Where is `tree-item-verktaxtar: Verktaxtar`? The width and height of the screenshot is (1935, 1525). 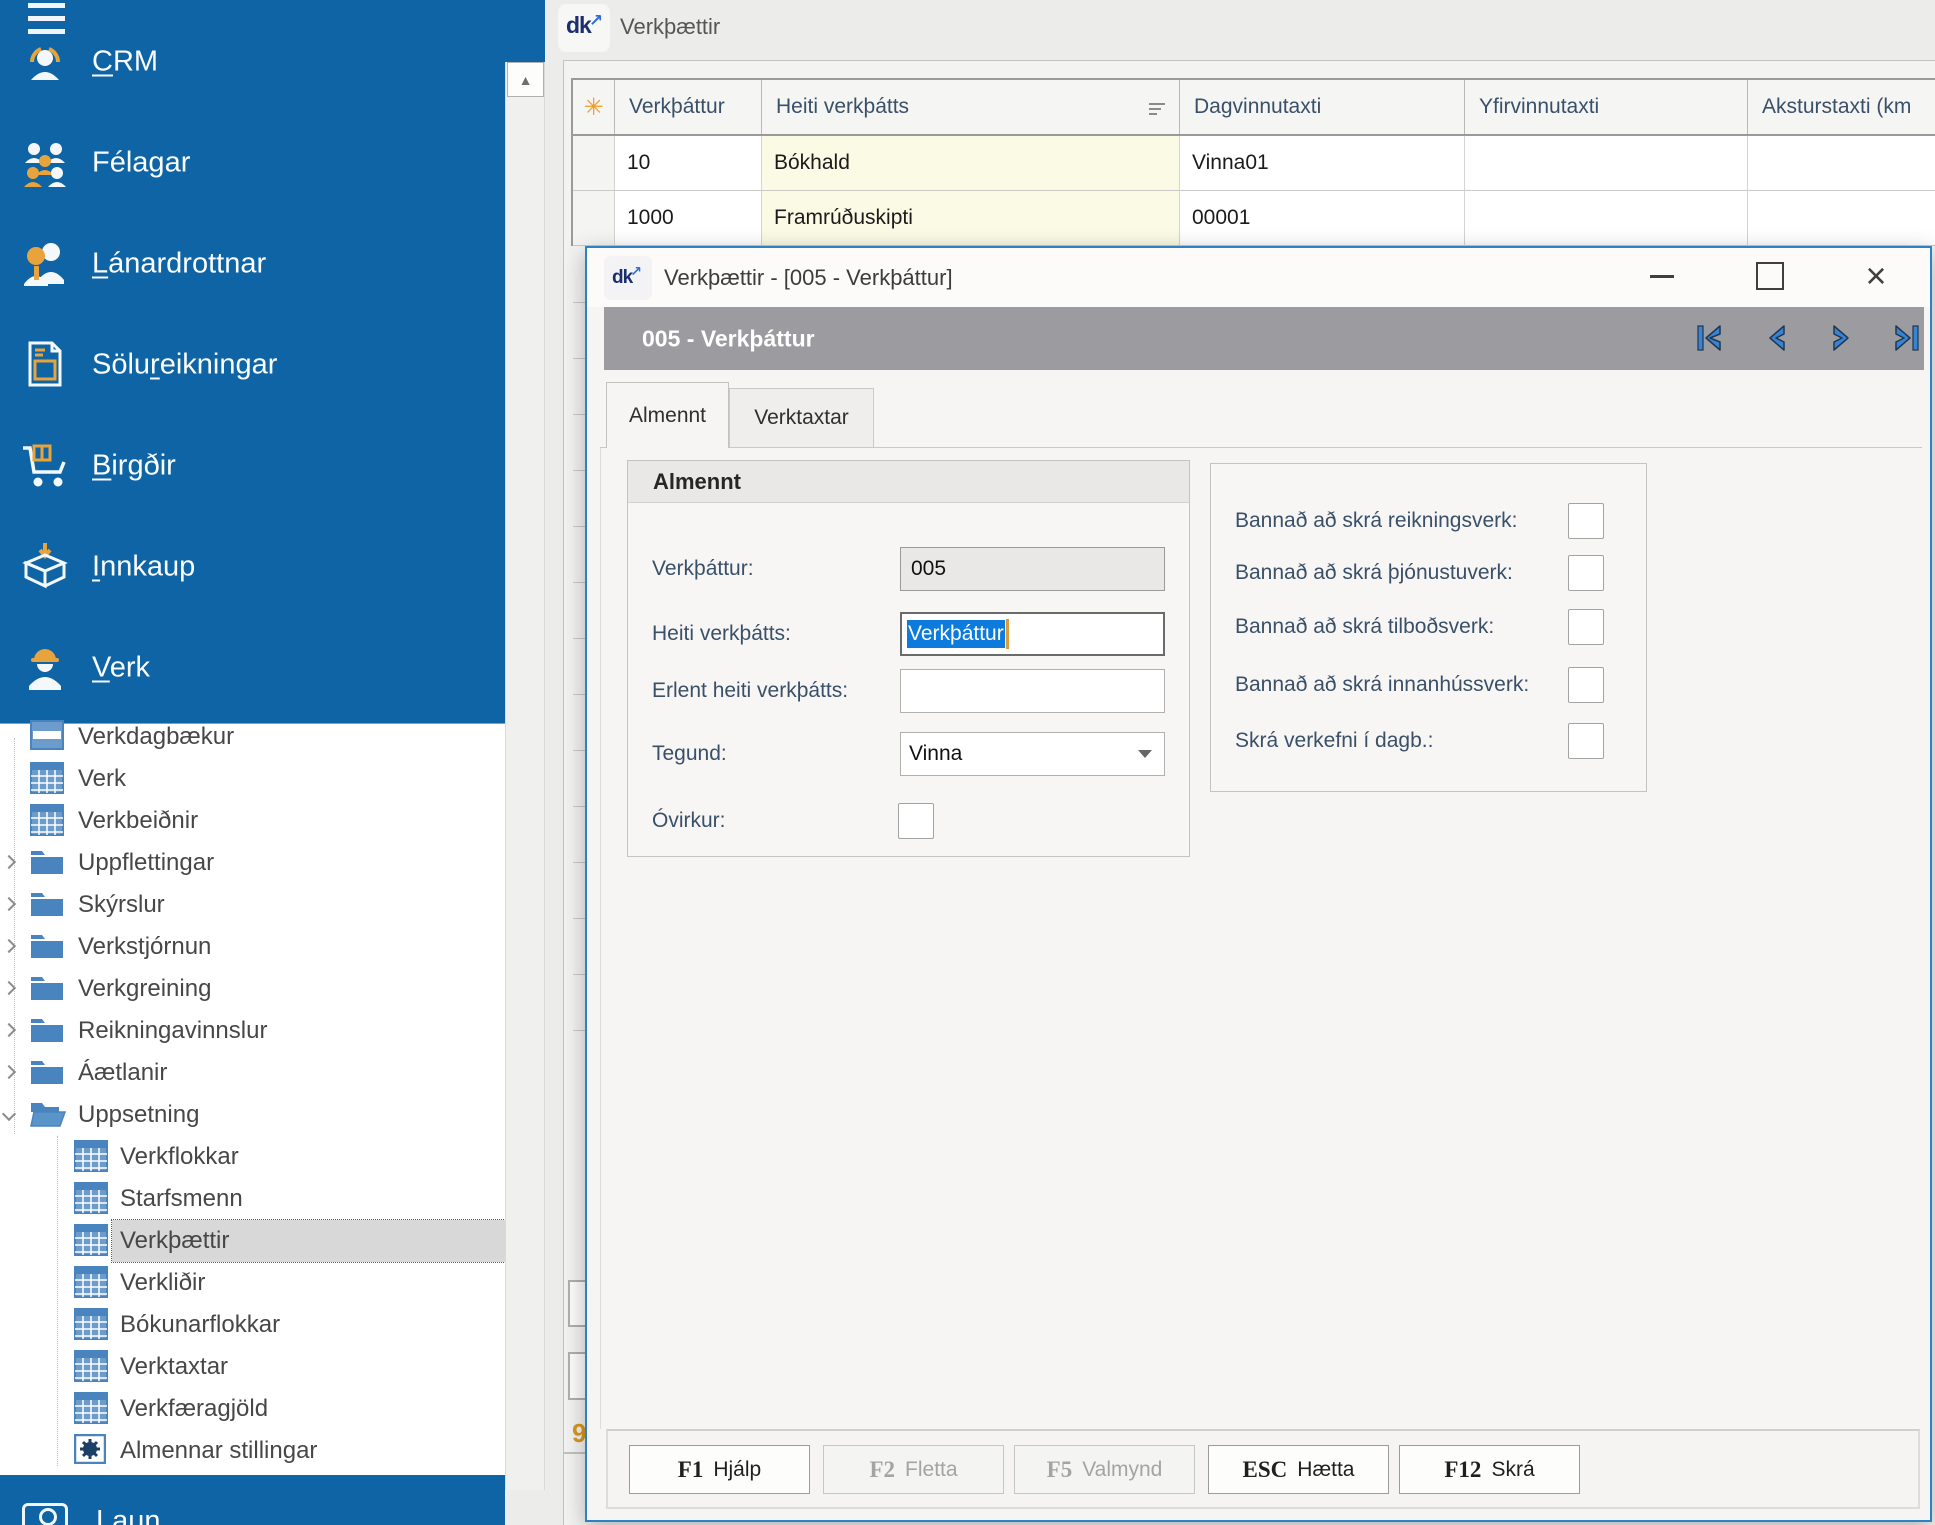
tree-item-verktaxtar: Verktaxtar is located at coordinates (252, 1367).